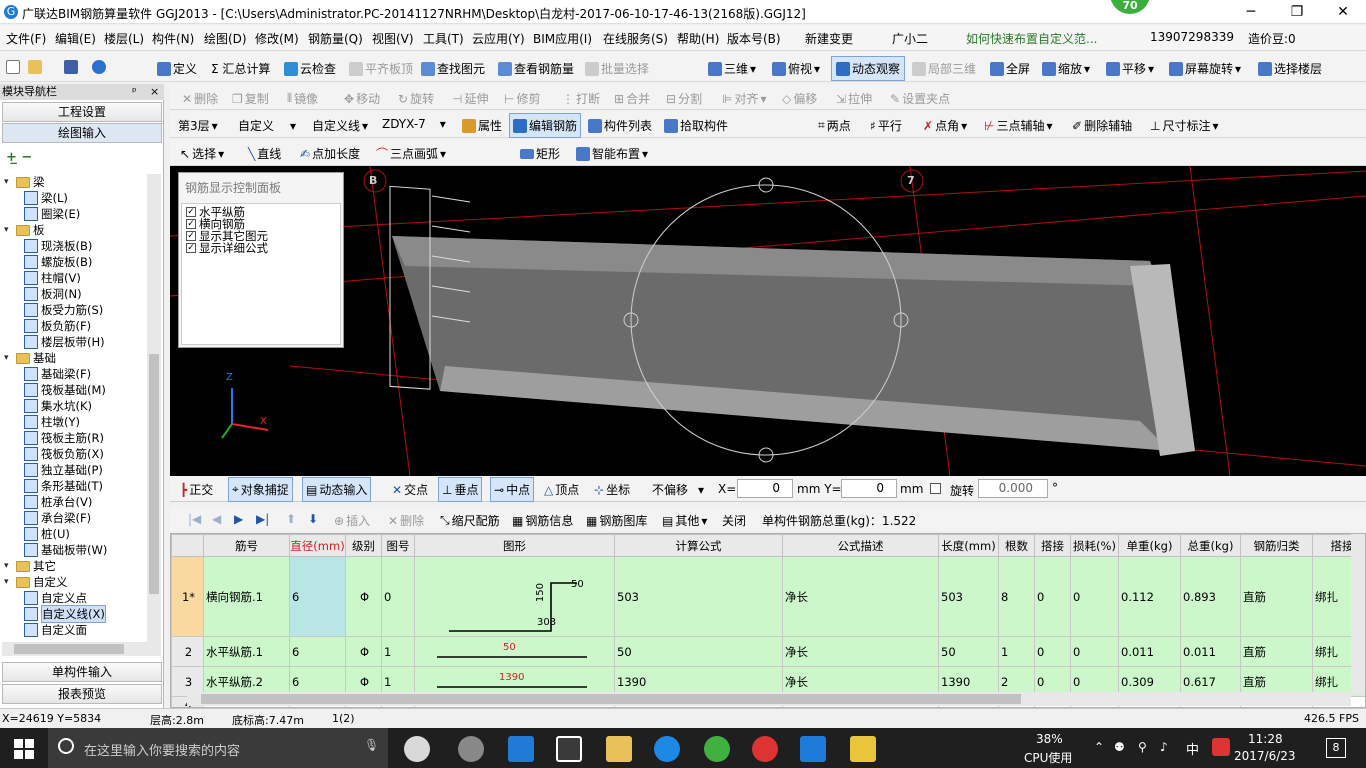 The image size is (1366, 768). I want to click on delete-button: ✕ 删除, so click(200, 98).